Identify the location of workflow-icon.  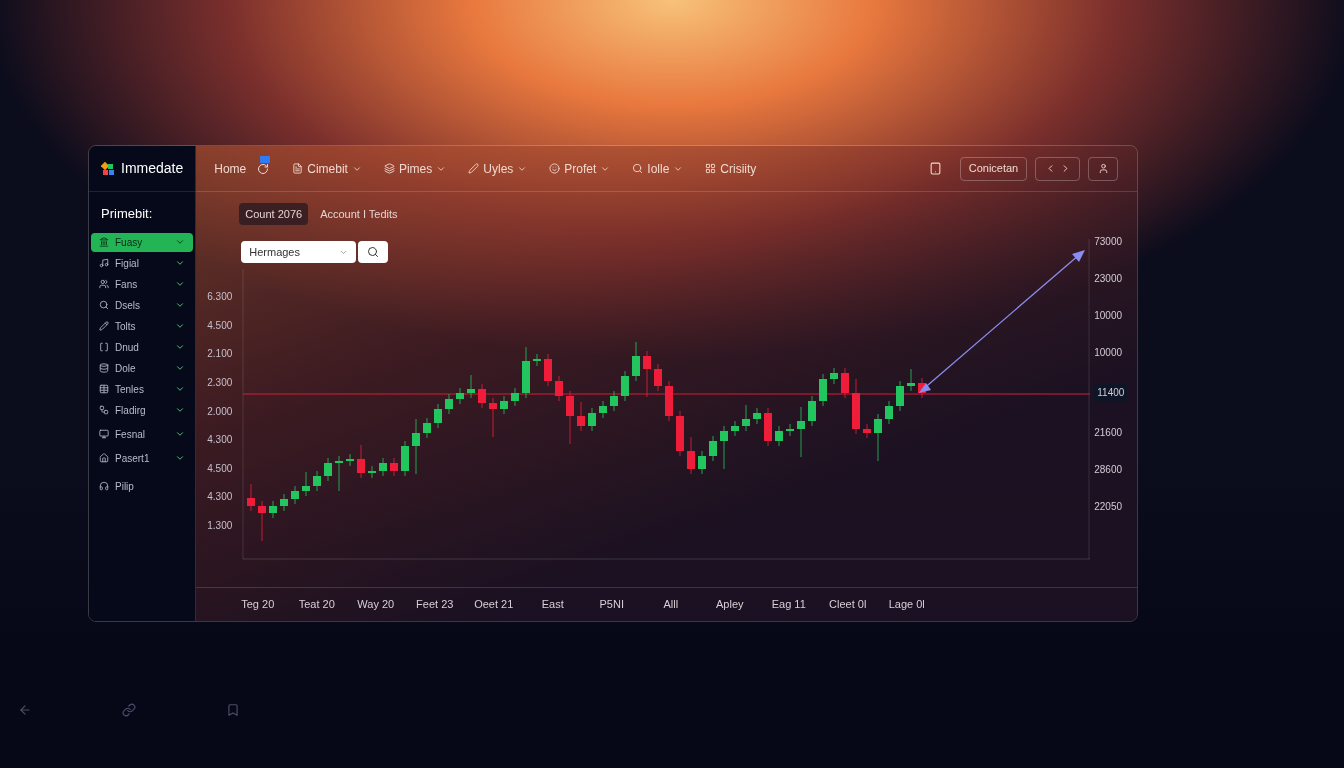
(104, 410).